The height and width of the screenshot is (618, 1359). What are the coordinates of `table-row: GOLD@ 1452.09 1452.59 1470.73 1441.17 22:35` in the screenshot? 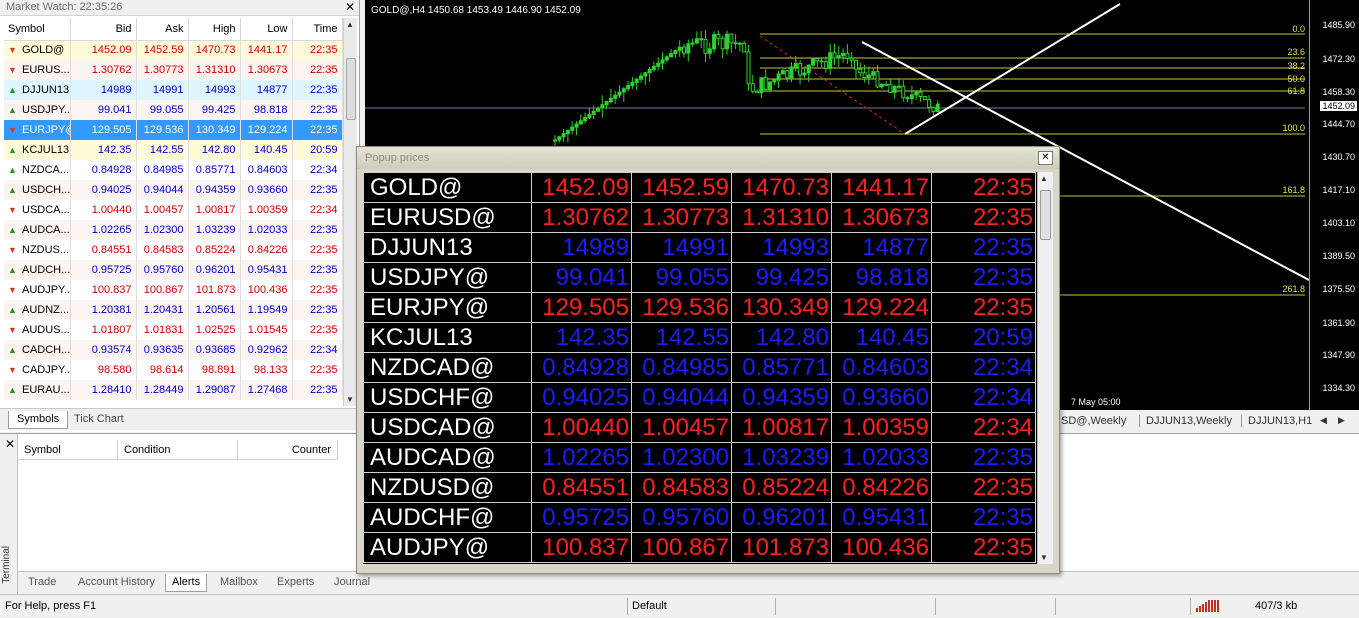 It's located at (699, 187).